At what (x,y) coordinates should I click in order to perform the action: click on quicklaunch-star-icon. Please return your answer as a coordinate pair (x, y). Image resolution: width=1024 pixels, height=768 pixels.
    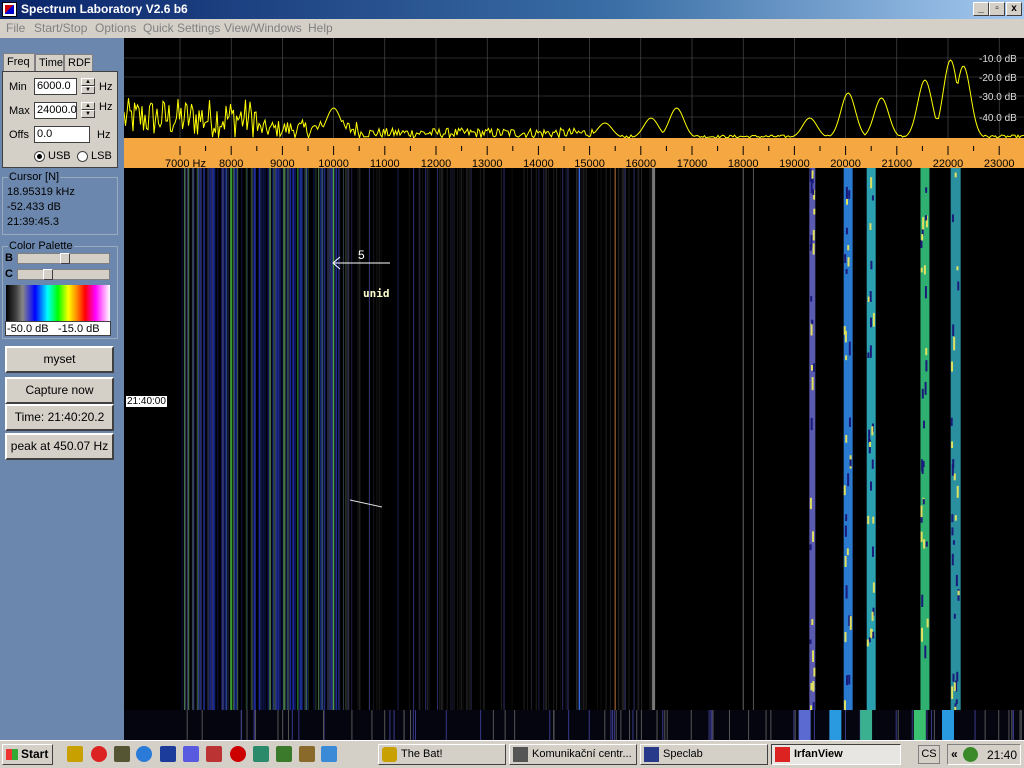
    Looking at the image, I should click on (238, 754).